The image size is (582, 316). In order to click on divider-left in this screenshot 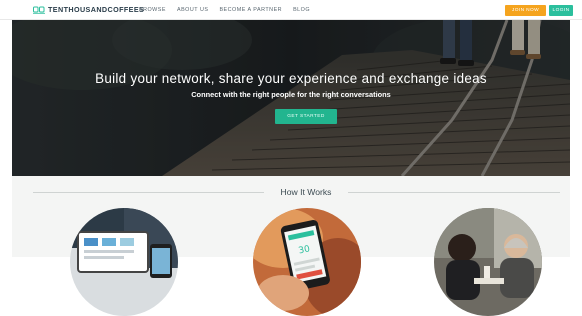, I will do `click(148, 192)`.